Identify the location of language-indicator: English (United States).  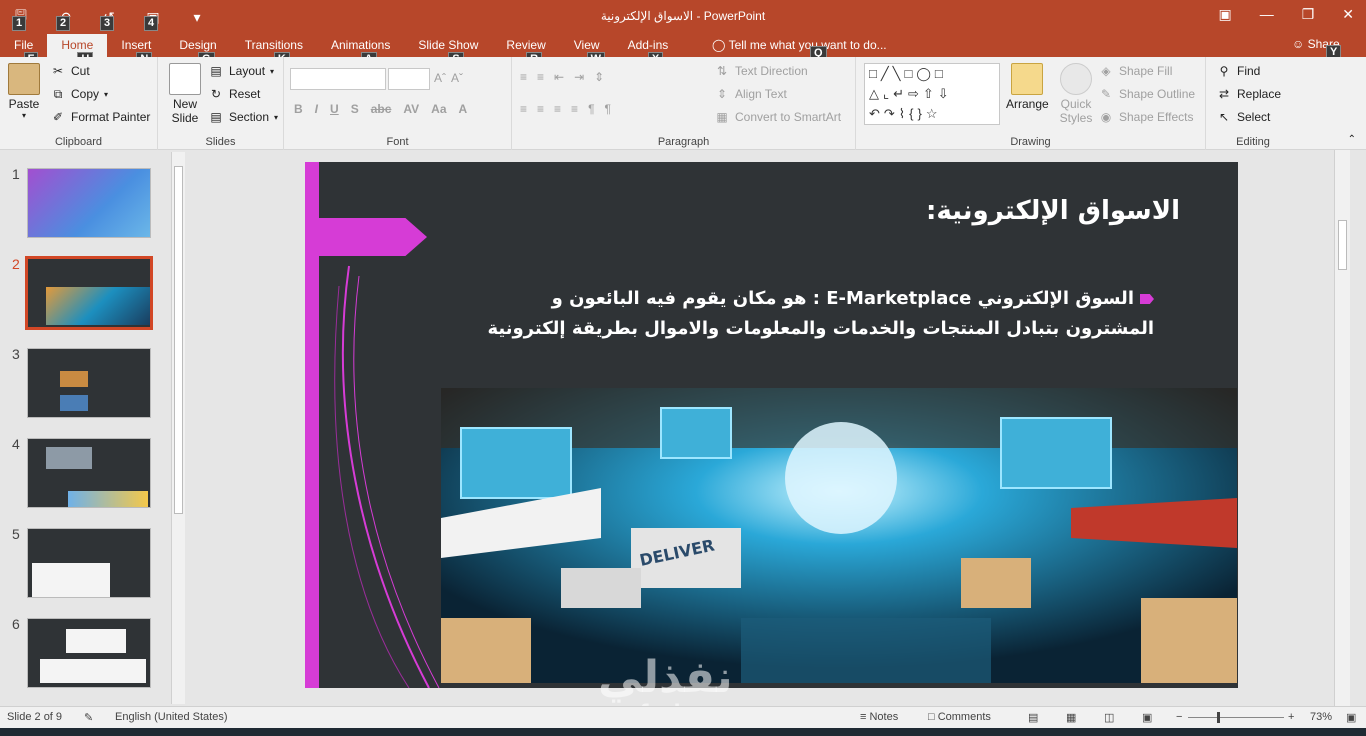
(171, 717).